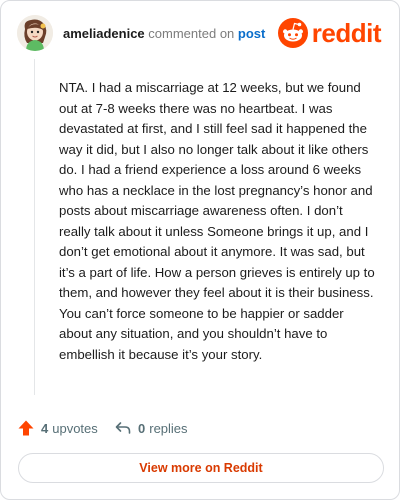  What do you see at coordinates (346, 33) in the screenshot?
I see `reddit-wordmark: reddit` at bounding box center [346, 33].